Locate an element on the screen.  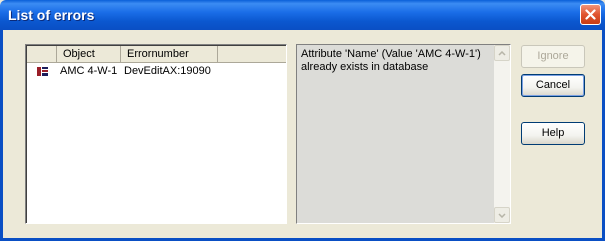
cell-object: AMC 4-W-1 is located at coordinates (89, 71).